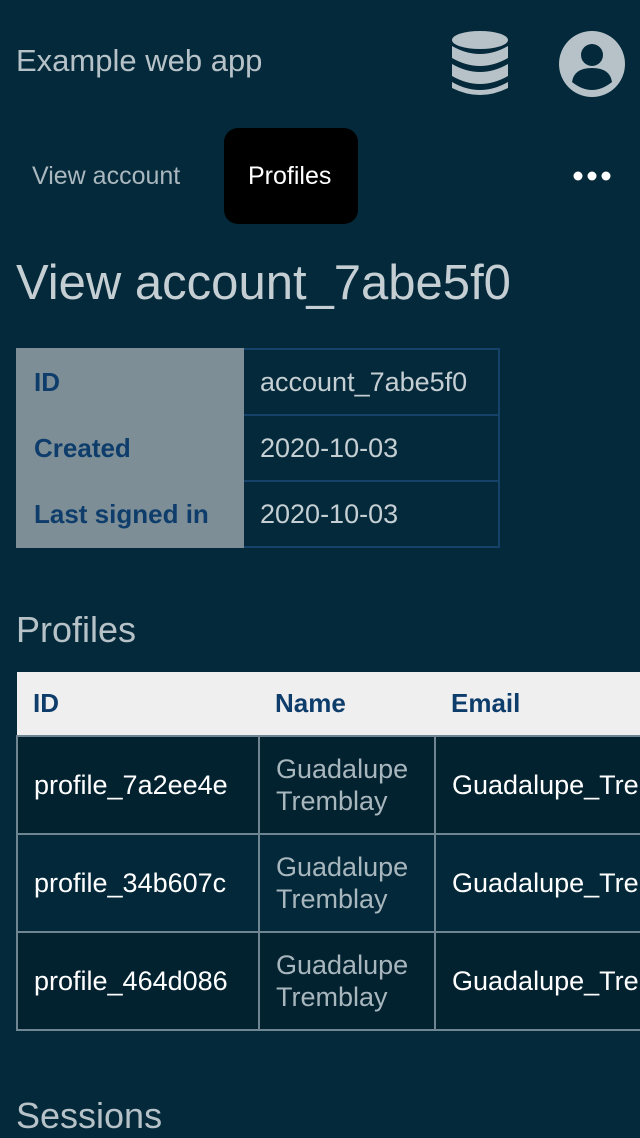 Image resolution: width=640 pixels, height=1138 pixels. I want to click on tab-view-account: View account, so click(106, 176).